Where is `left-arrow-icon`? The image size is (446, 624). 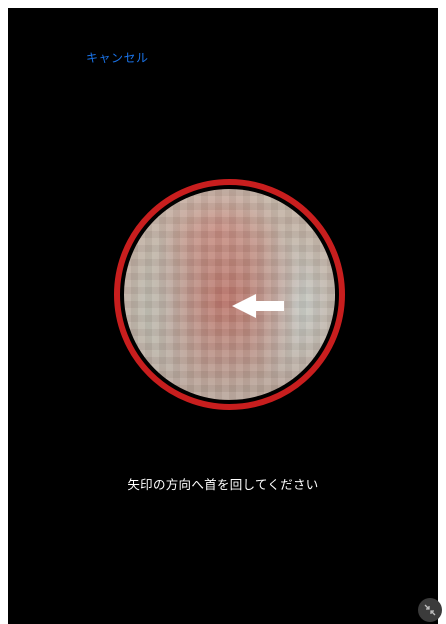
left-arrow-icon is located at coordinates (258, 306).